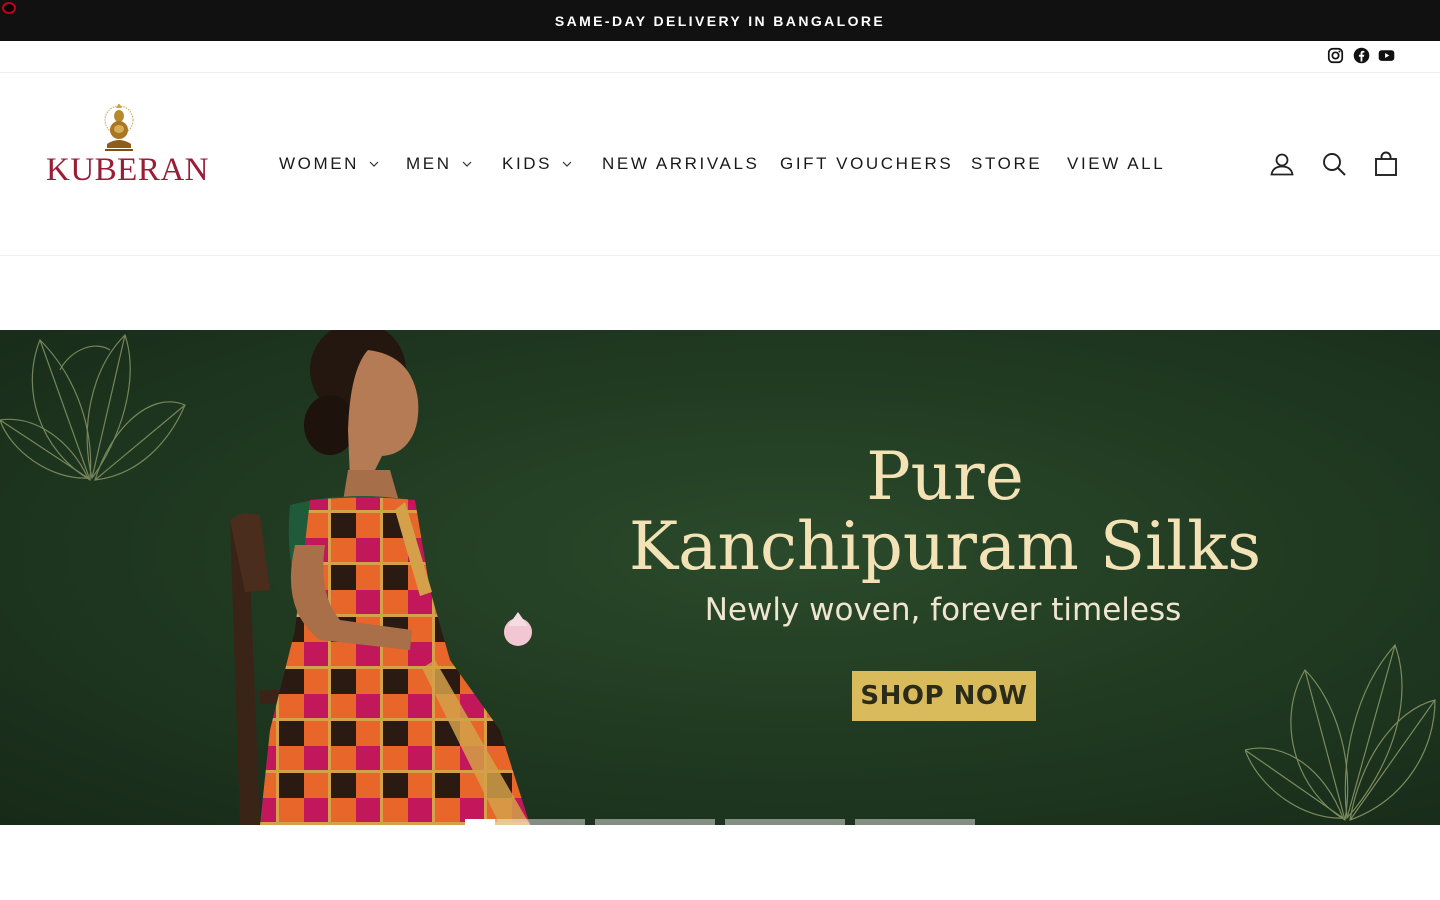 This screenshot has width=1440, height=900. Describe the element at coordinates (319, 163) in the screenshot. I see `nav-item-label: WOMEN` at that location.